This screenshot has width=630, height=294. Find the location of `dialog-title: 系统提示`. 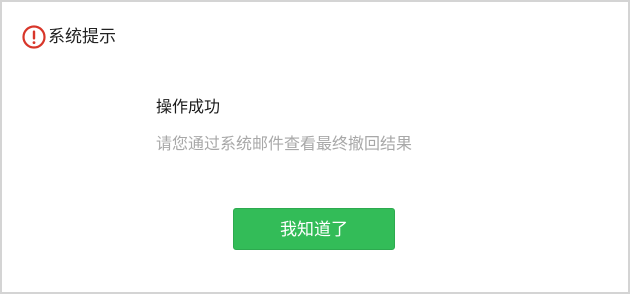

dialog-title: 系统提示 is located at coordinates (82, 37).